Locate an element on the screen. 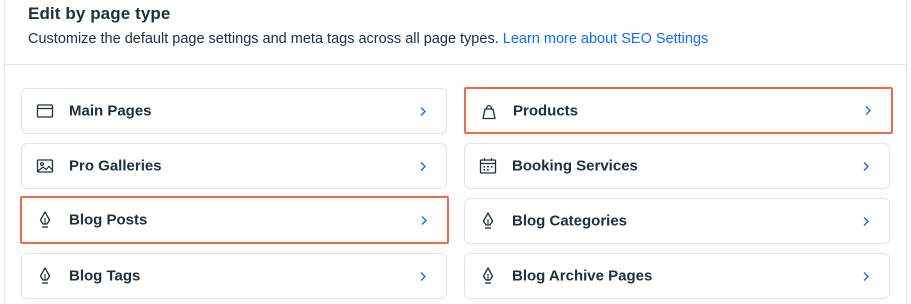 The height and width of the screenshot is (304, 911). calendar-icon is located at coordinates (488, 166).